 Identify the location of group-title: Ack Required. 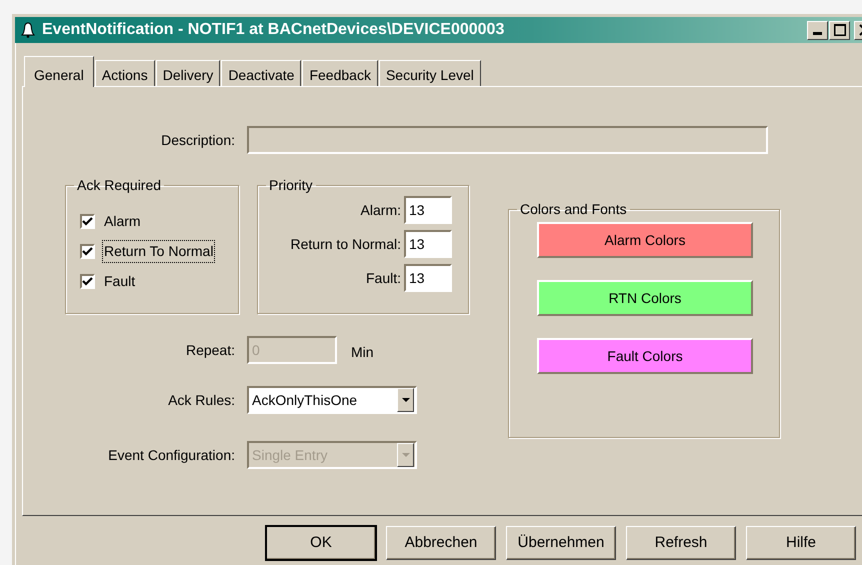
(119, 185).